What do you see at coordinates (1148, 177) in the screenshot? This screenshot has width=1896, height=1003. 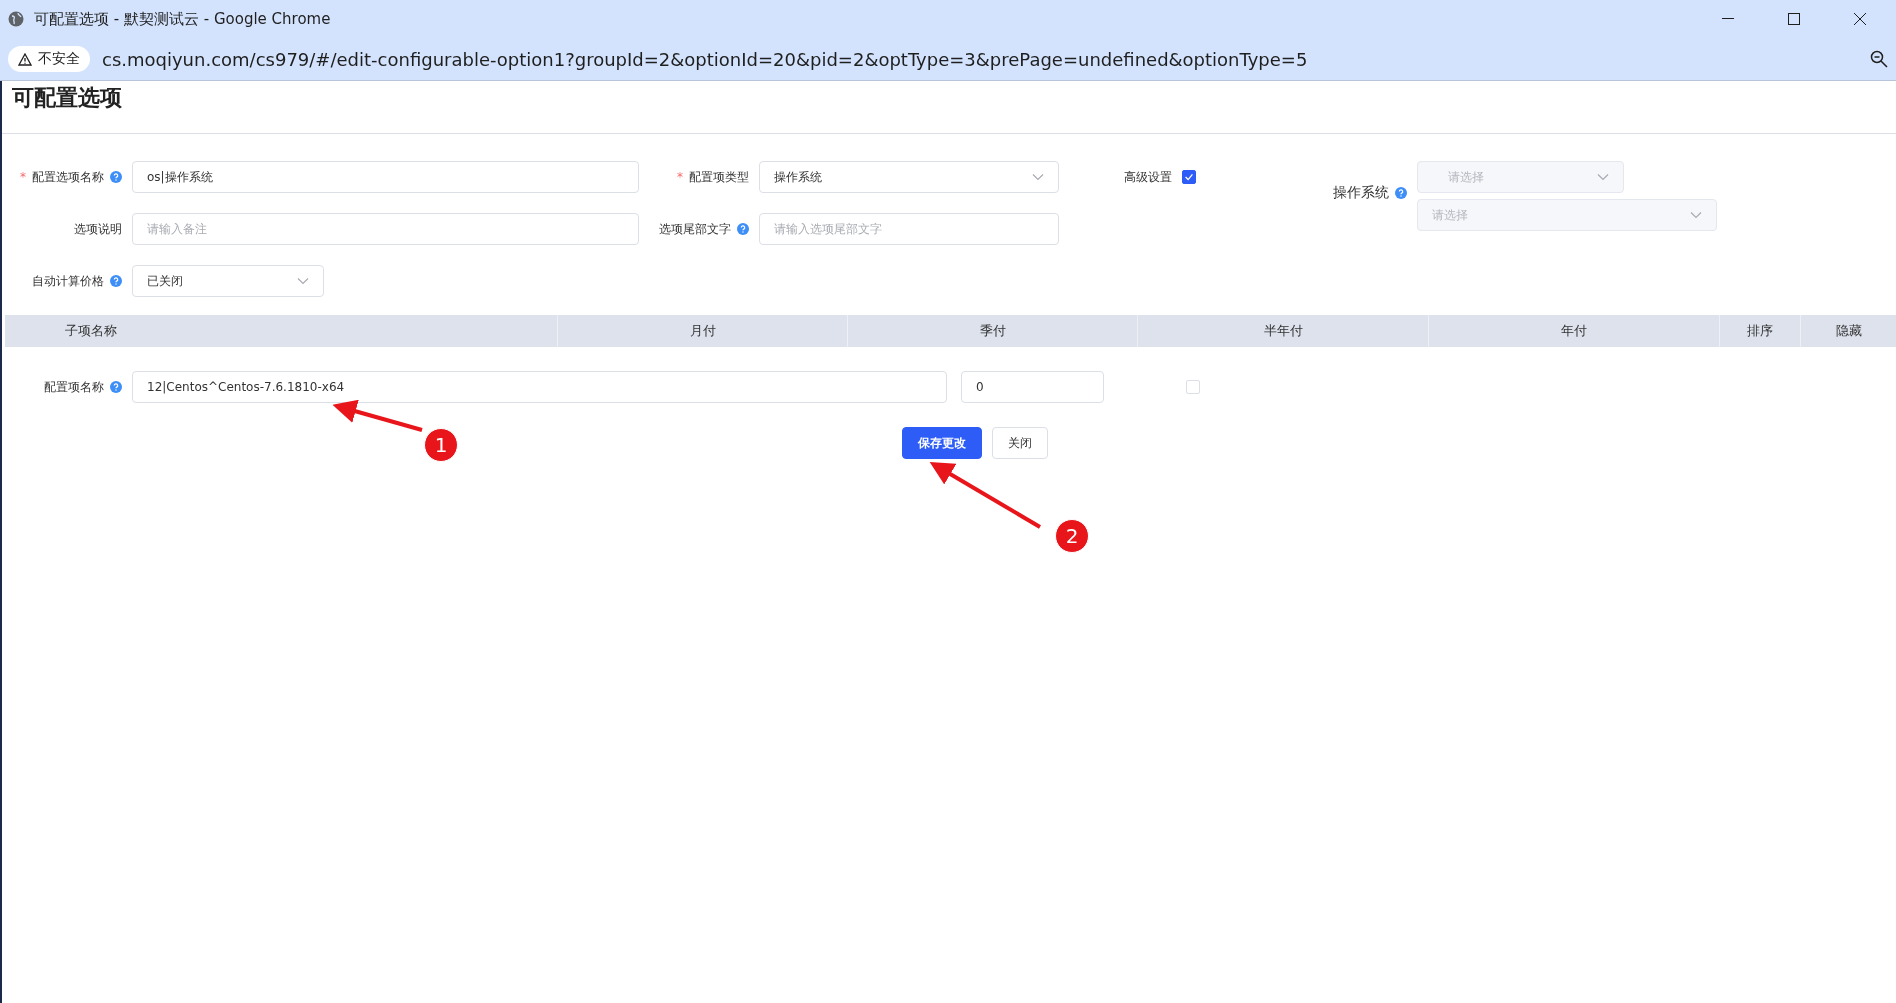 I see `field-label: 高级设置` at bounding box center [1148, 177].